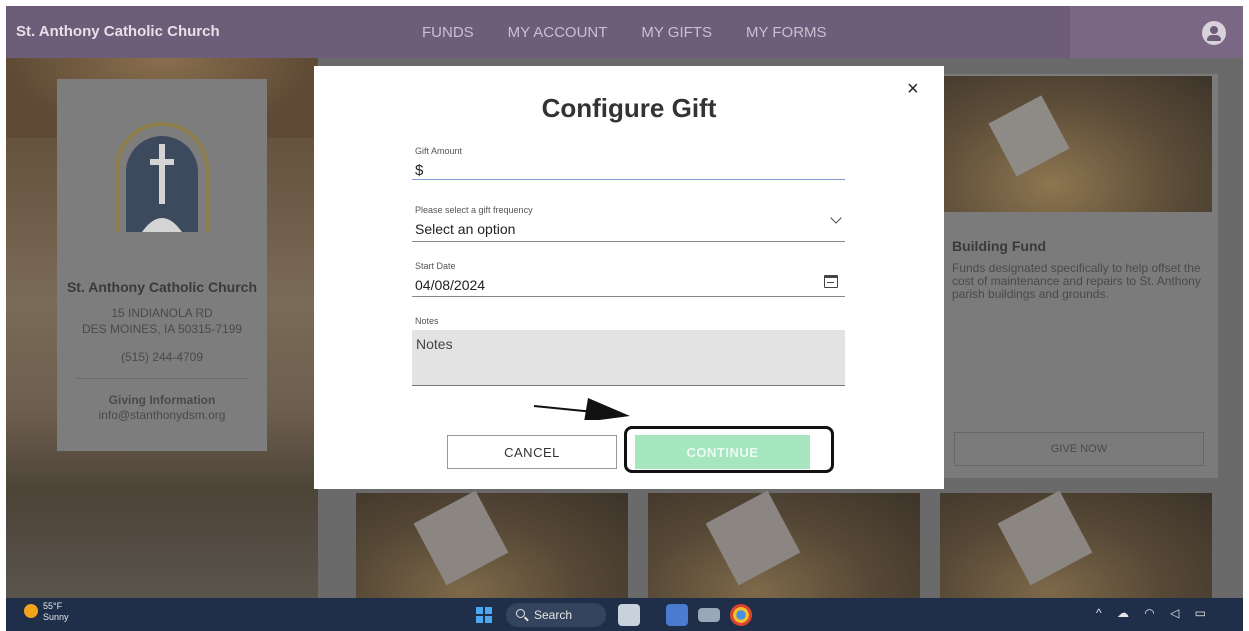  What do you see at coordinates (628, 179) in the screenshot?
I see `gift-amount-underline` at bounding box center [628, 179].